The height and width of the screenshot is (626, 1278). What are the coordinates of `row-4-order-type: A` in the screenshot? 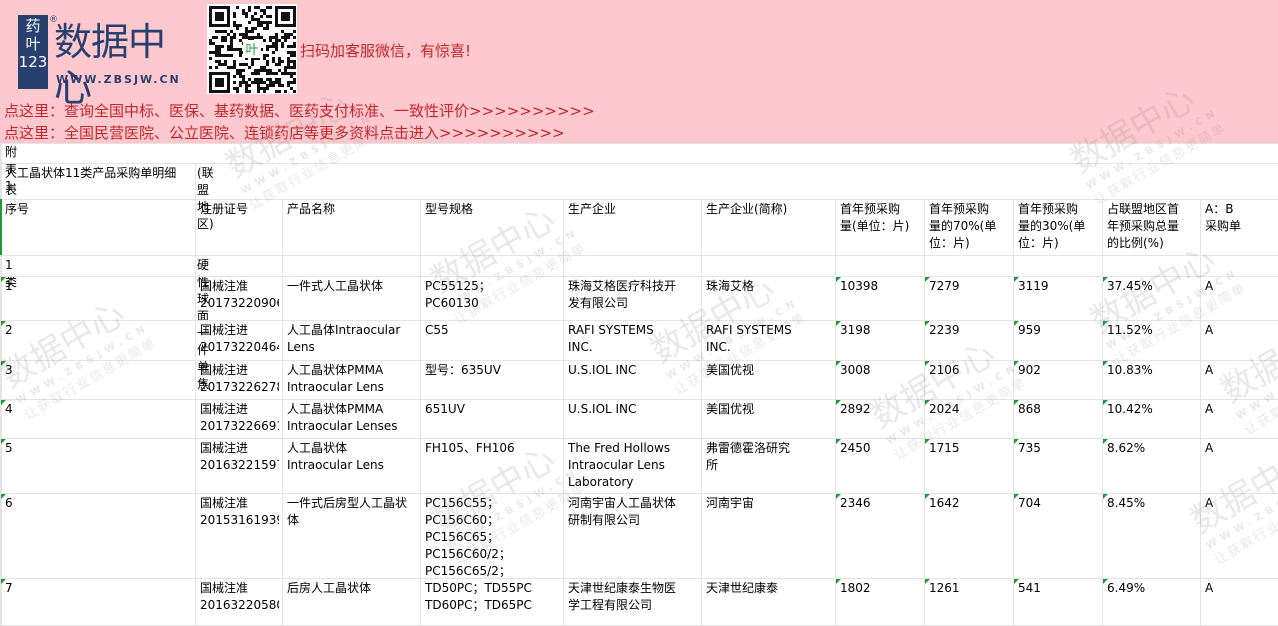 It's located at (1240, 419).